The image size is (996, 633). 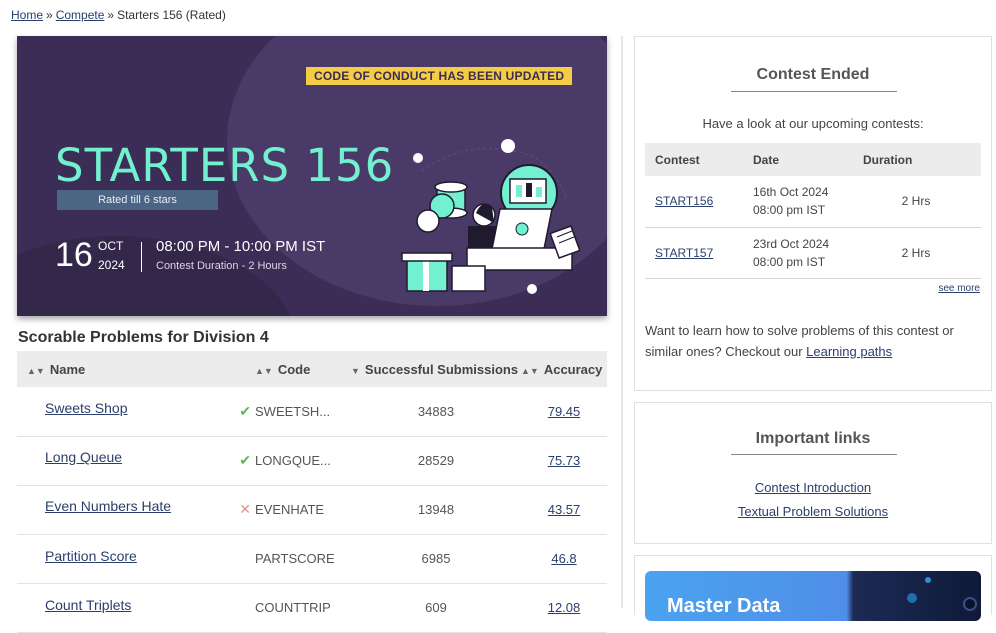 I want to click on see-more-link: see more, so click(x=959, y=288).